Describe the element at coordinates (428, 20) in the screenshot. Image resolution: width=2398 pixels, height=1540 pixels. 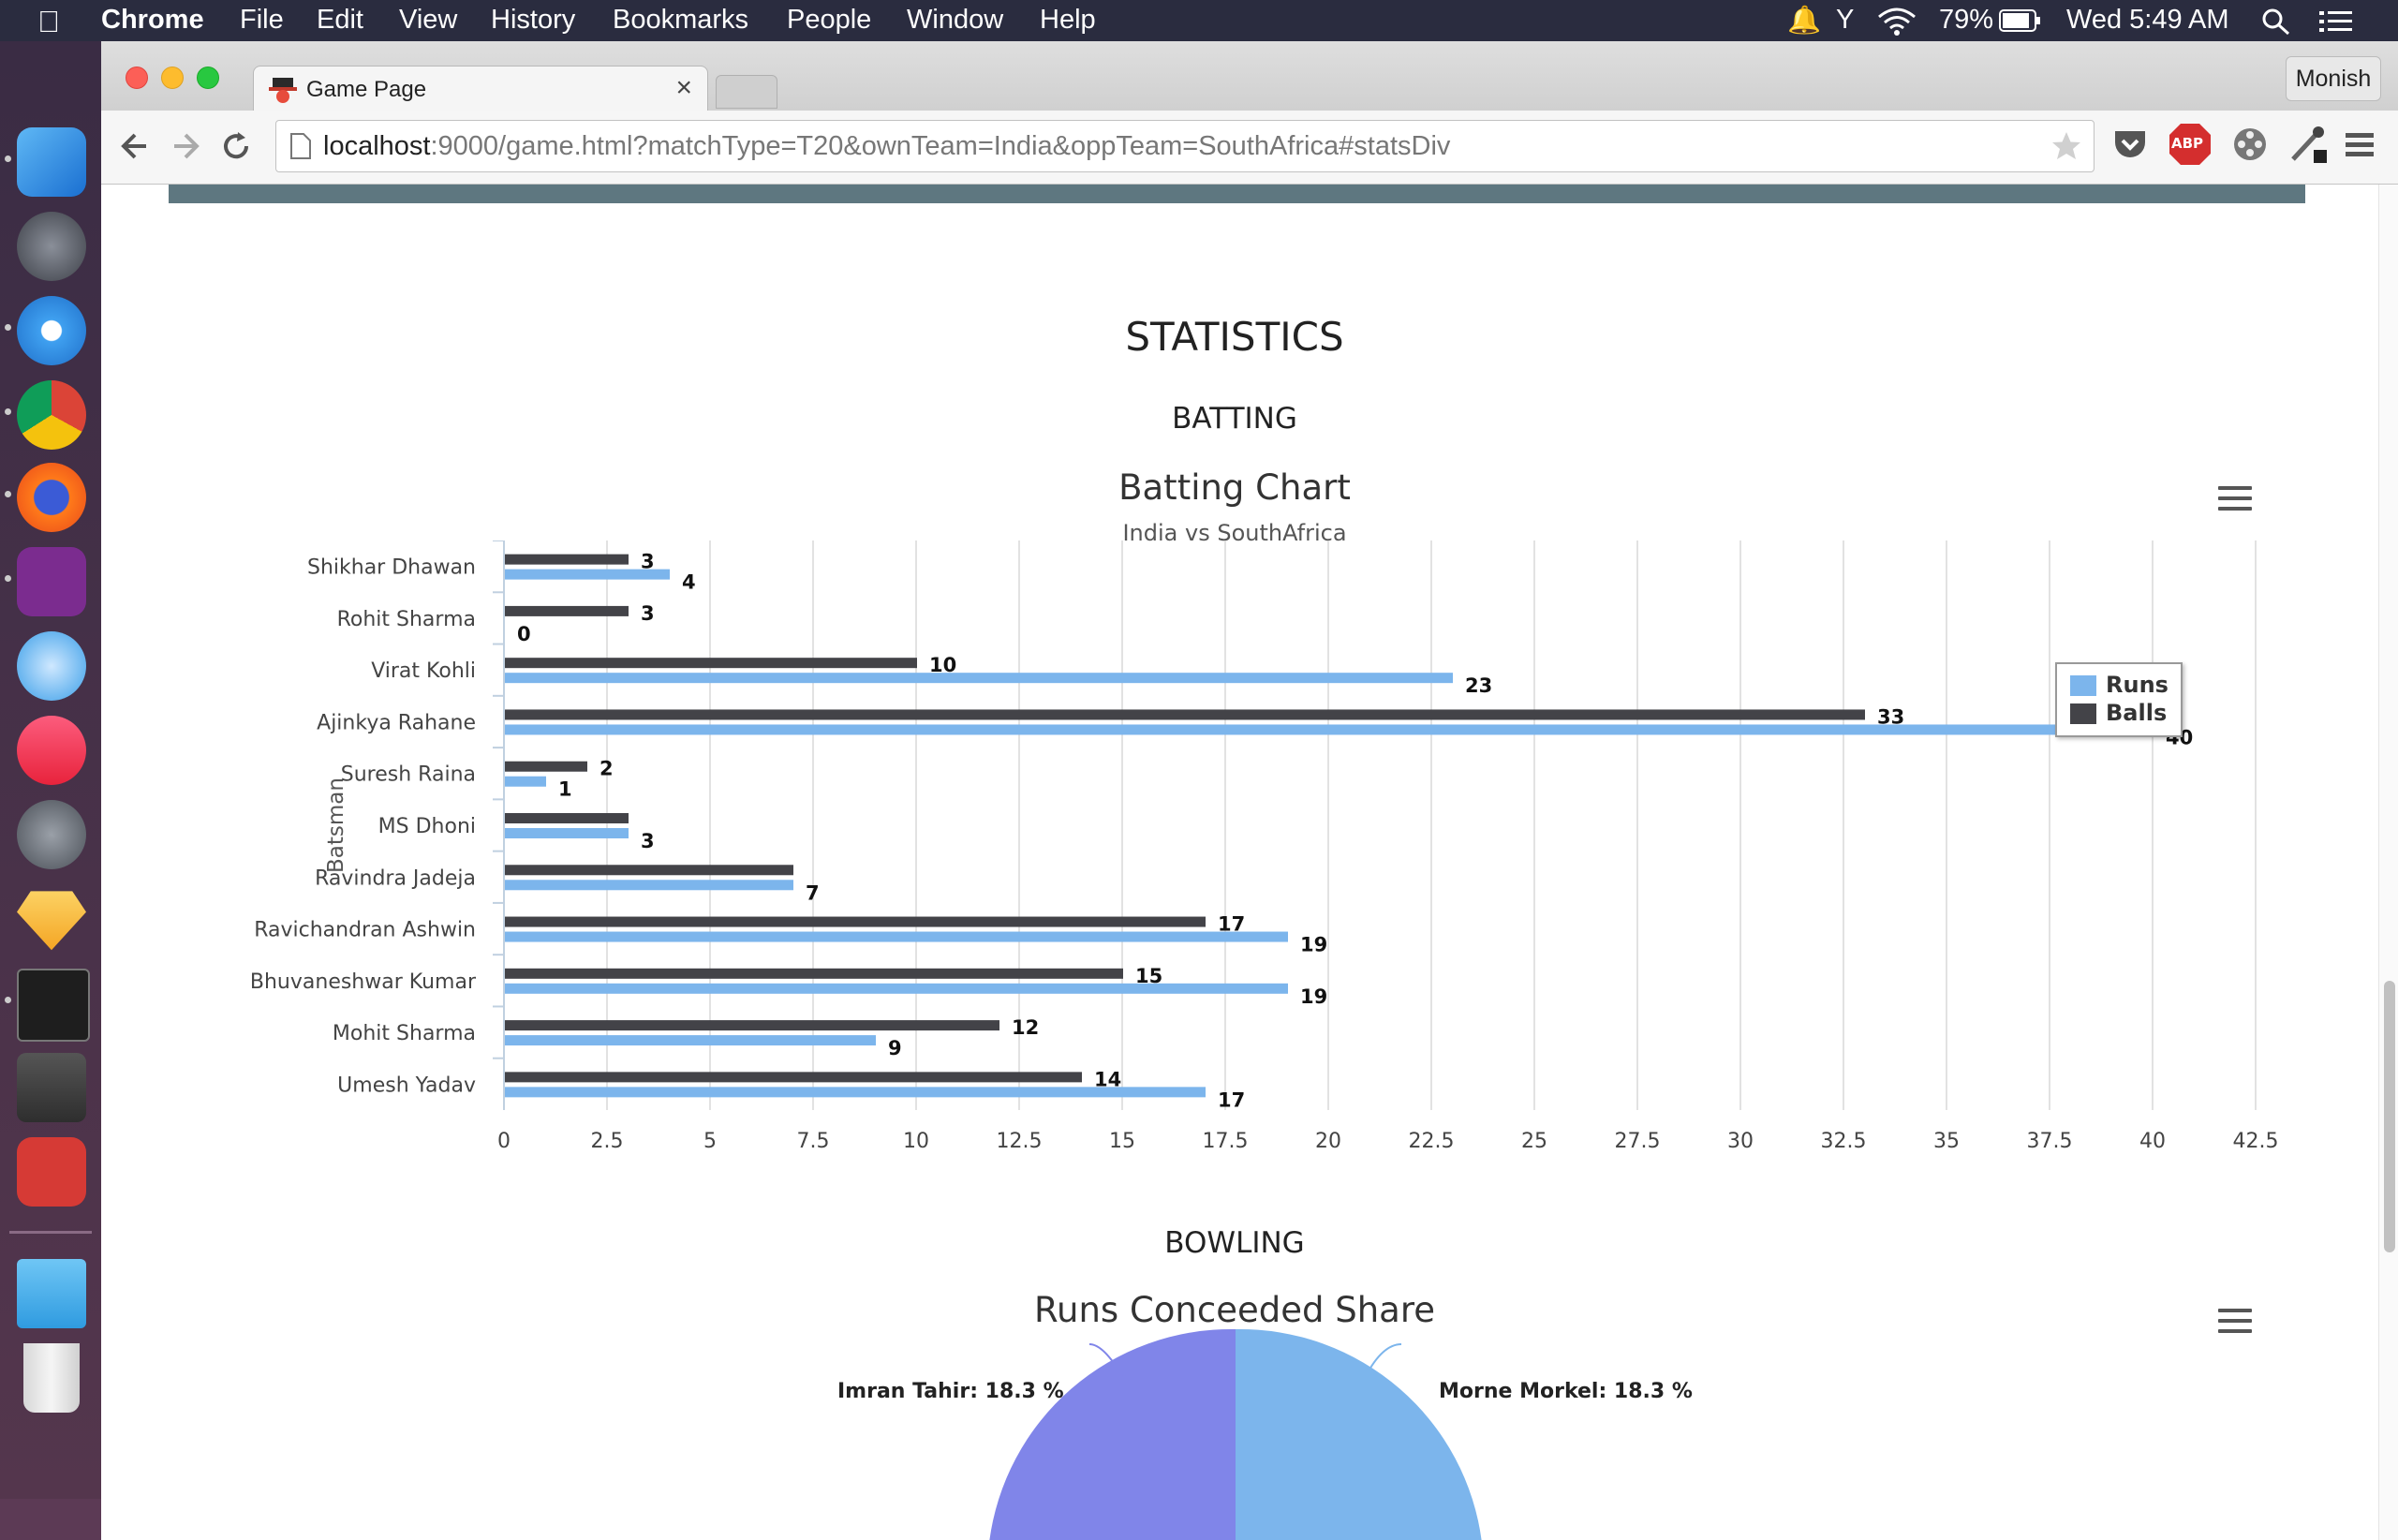
I see `menu-view: View` at that location.